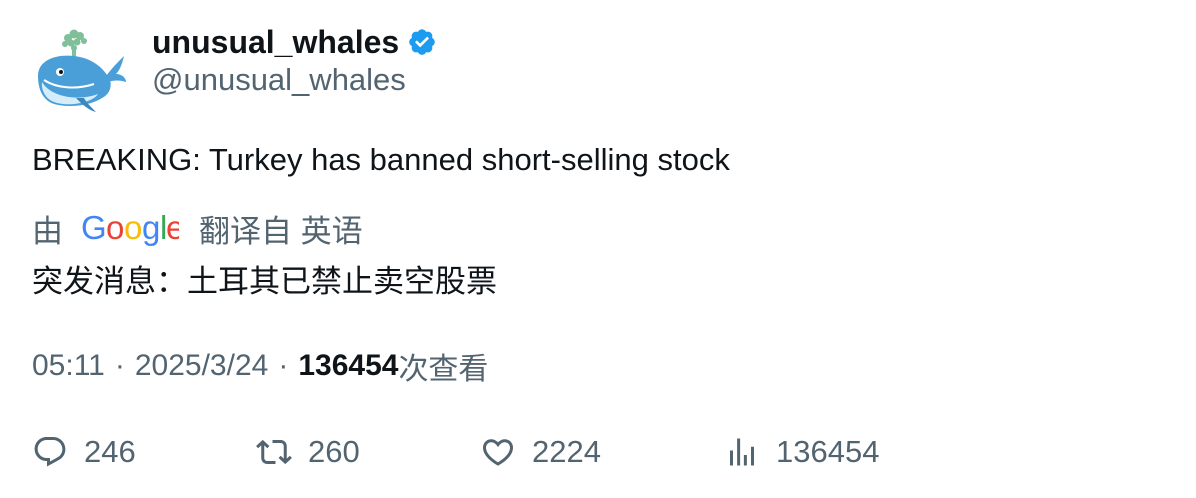  I want to click on tweet-time: 05:11, so click(68, 366).